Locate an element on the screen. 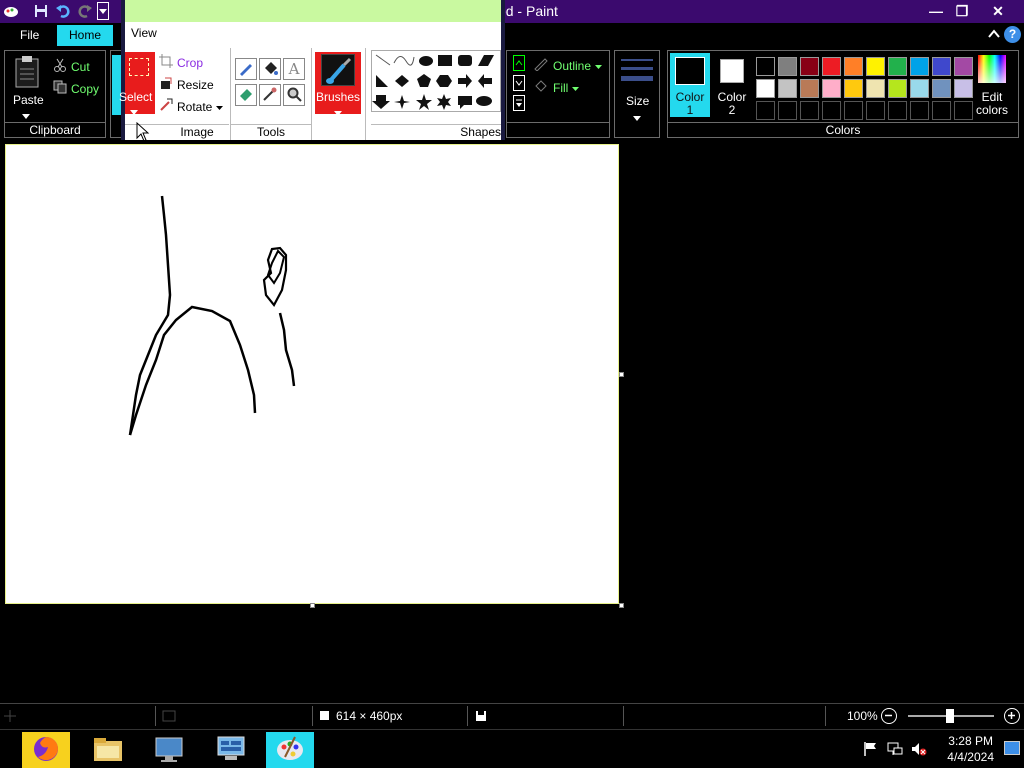 This screenshot has height=768, width=1024. paste-icon is located at coordinates (28, 72).